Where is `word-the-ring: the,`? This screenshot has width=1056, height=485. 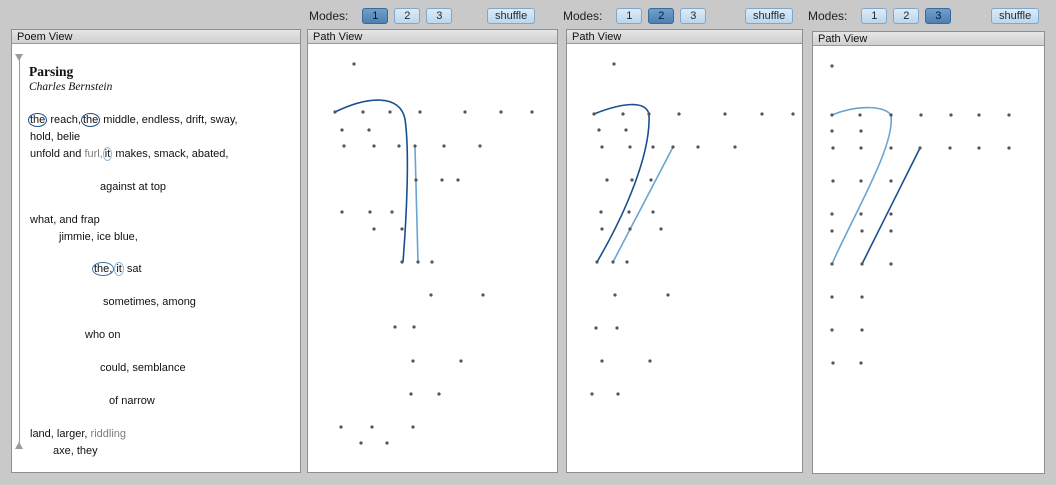 word-the-ring: the, is located at coordinates (103, 269).